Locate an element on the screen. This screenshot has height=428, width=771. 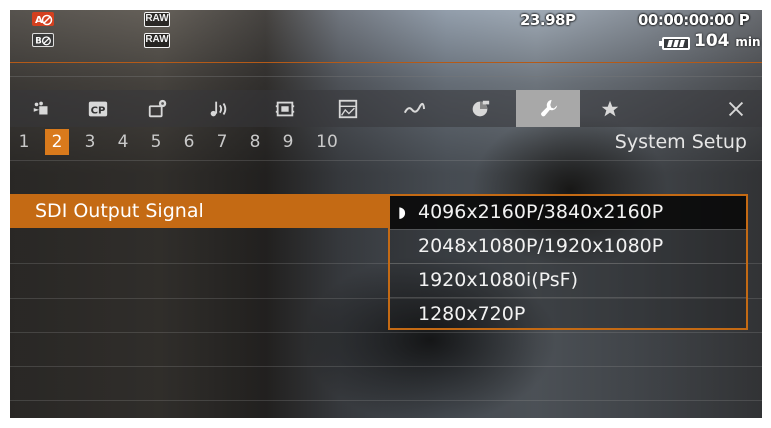
option-label: 1920x1080i(PsF) is located at coordinates (498, 280).